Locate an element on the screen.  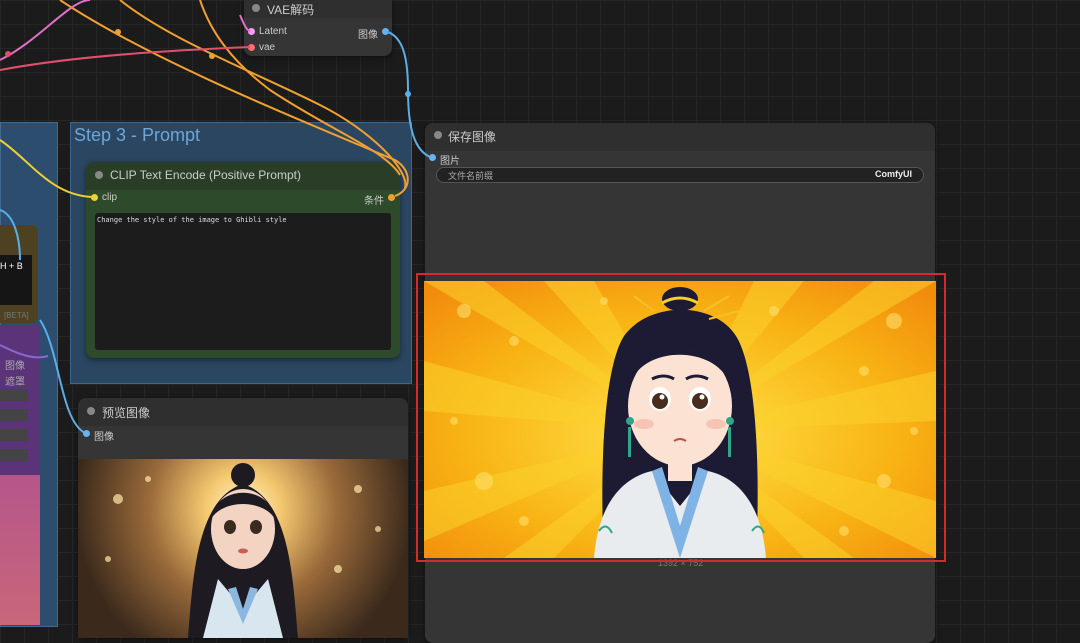
wire-purple is located at coordinates (24, 351).